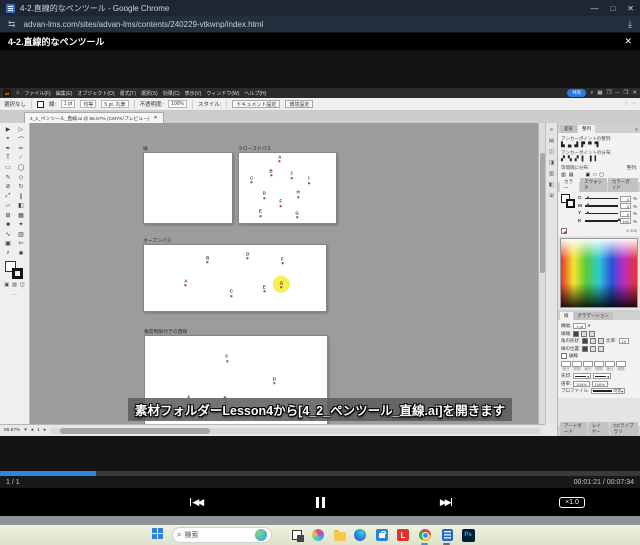 This screenshot has height=545, width=640. Describe the element at coordinates (572, 502) in the screenshot. I see `playback-speed-button: ×1.0` at that location.